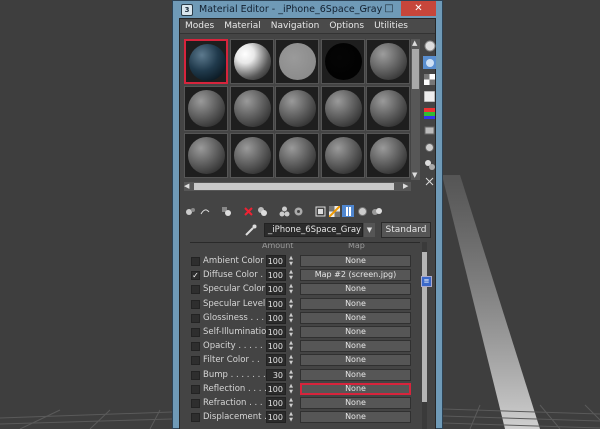 The height and width of the screenshot is (429, 600). What do you see at coordinates (248, 211) in the screenshot?
I see `reset-icon` at bounding box center [248, 211].